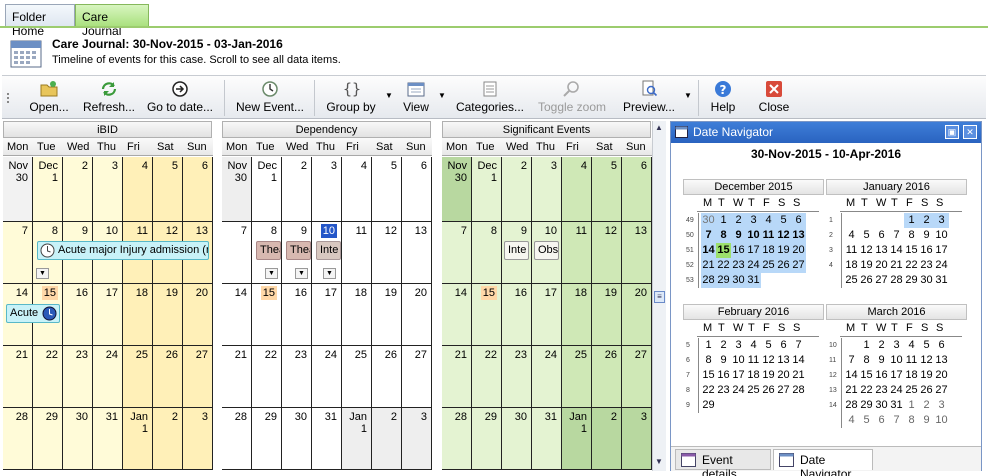 This screenshot has height=476, width=988. Describe the element at coordinates (881, 265) in the screenshot. I see `navigator-day: 20` at that location.